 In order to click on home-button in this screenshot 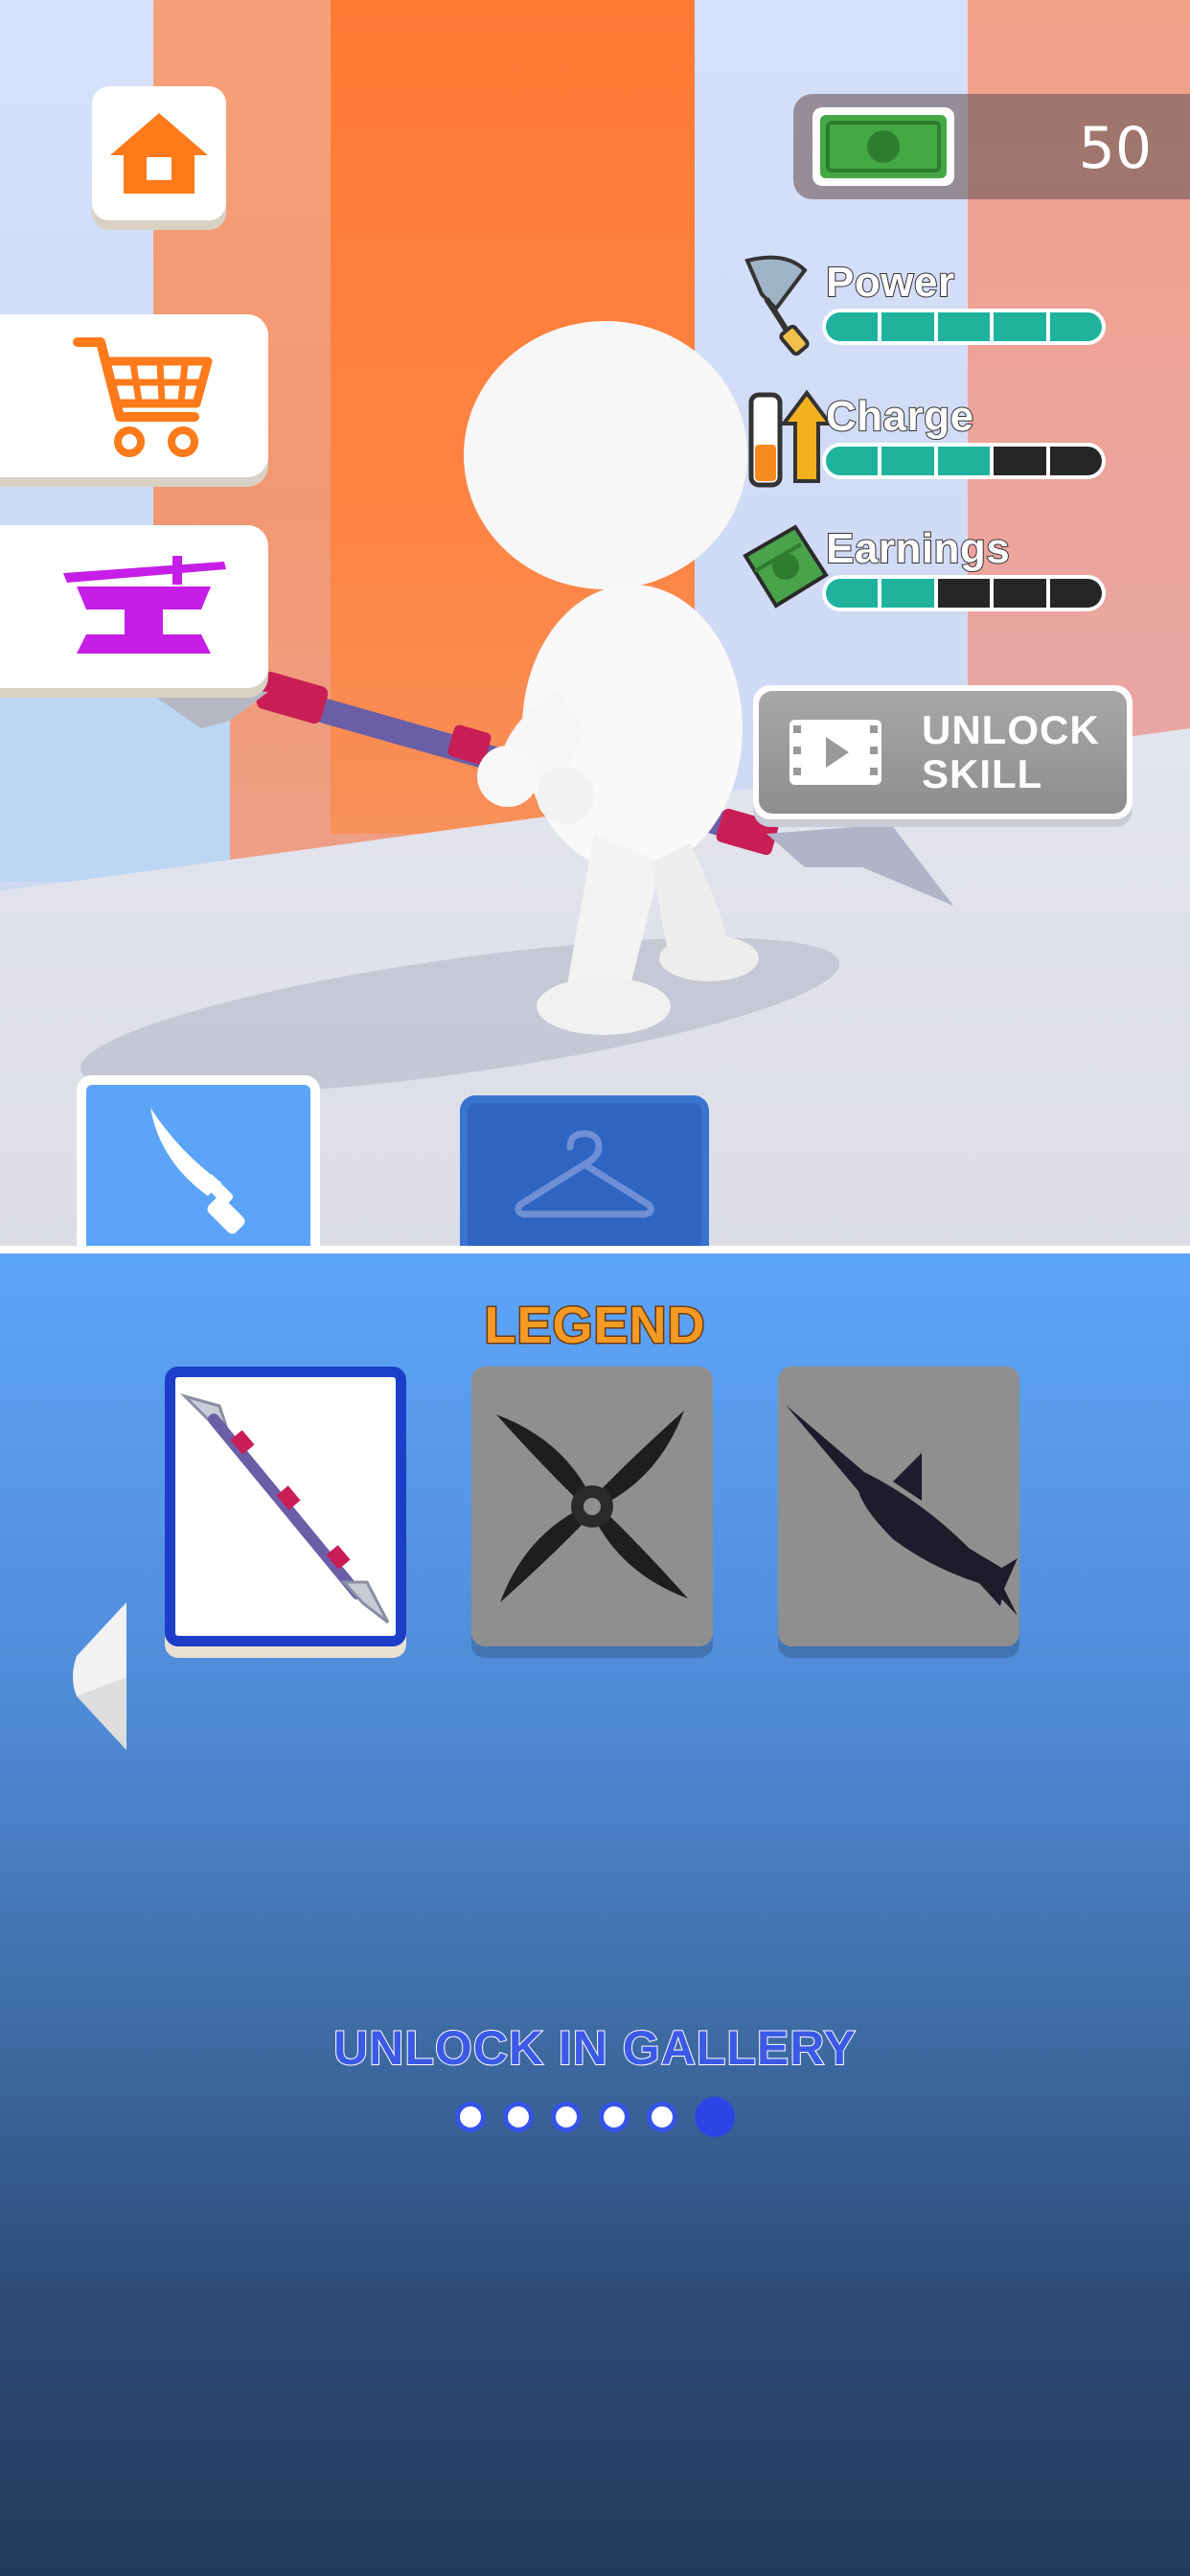, I will do `click(159, 153)`.